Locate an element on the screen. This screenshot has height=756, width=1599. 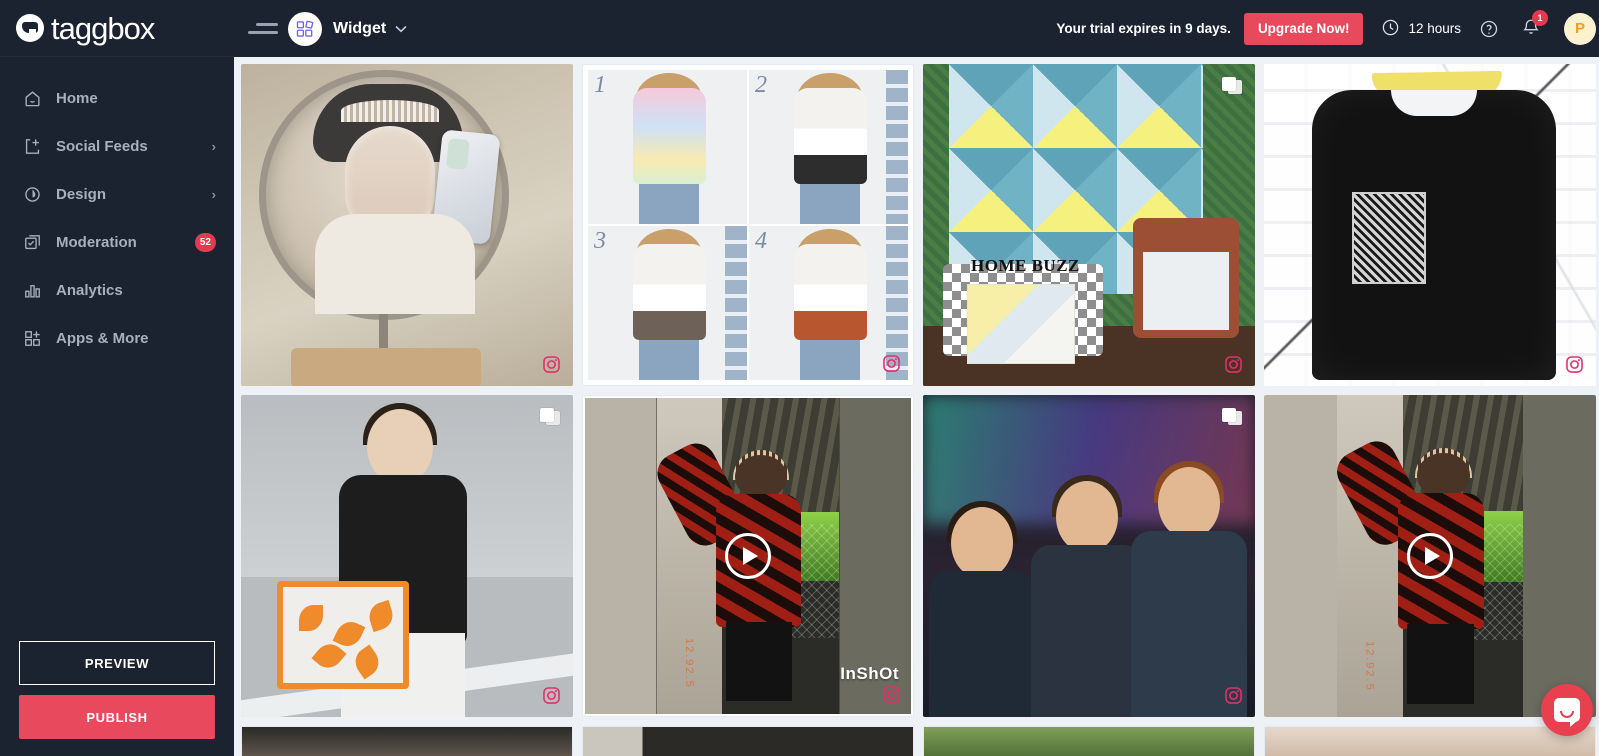
post-card: 12.92.5 InShOt is located at coordinates (748, 556).